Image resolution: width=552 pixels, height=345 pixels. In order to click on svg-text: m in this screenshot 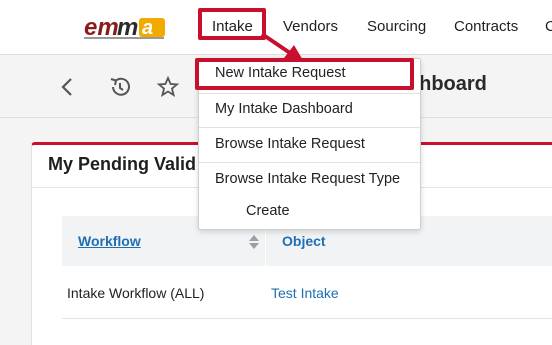, I will do `click(127, 27)`.